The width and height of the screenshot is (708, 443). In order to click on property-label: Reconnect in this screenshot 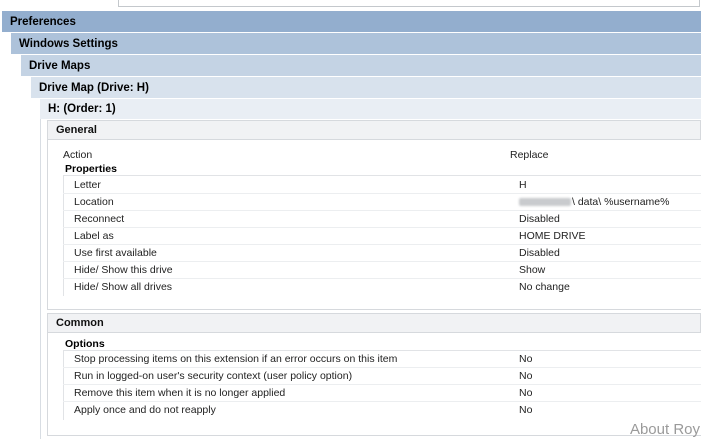, I will do `click(99, 219)`.